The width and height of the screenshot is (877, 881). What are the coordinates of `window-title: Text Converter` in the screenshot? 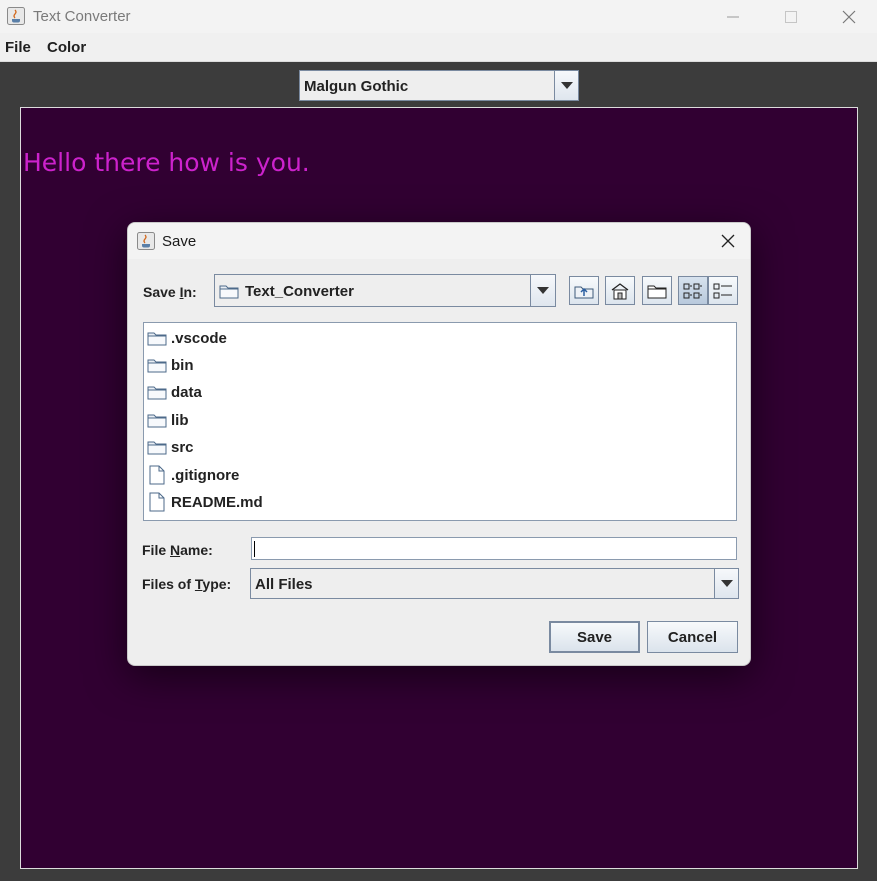 It's located at (82, 16).